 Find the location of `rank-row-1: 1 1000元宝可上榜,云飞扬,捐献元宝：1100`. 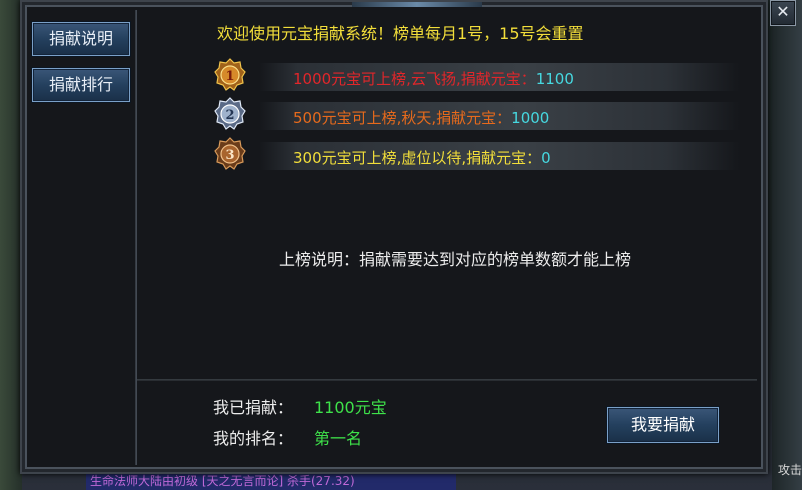

rank-row-1: 1 1000元宝可上榜,云飞扬,捐献元宝：1100 is located at coordinates (475, 75).